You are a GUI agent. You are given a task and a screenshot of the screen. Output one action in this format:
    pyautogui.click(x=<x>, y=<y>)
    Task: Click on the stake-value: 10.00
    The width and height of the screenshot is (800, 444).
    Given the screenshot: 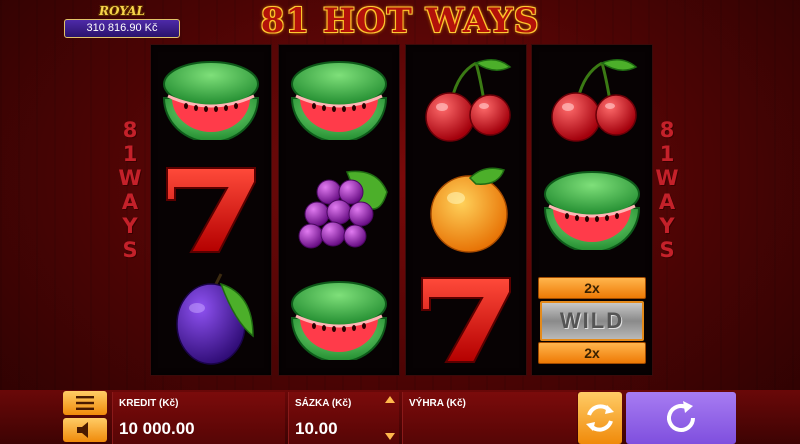 What is the action you would take?
    pyautogui.click(x=316, y=428)
    